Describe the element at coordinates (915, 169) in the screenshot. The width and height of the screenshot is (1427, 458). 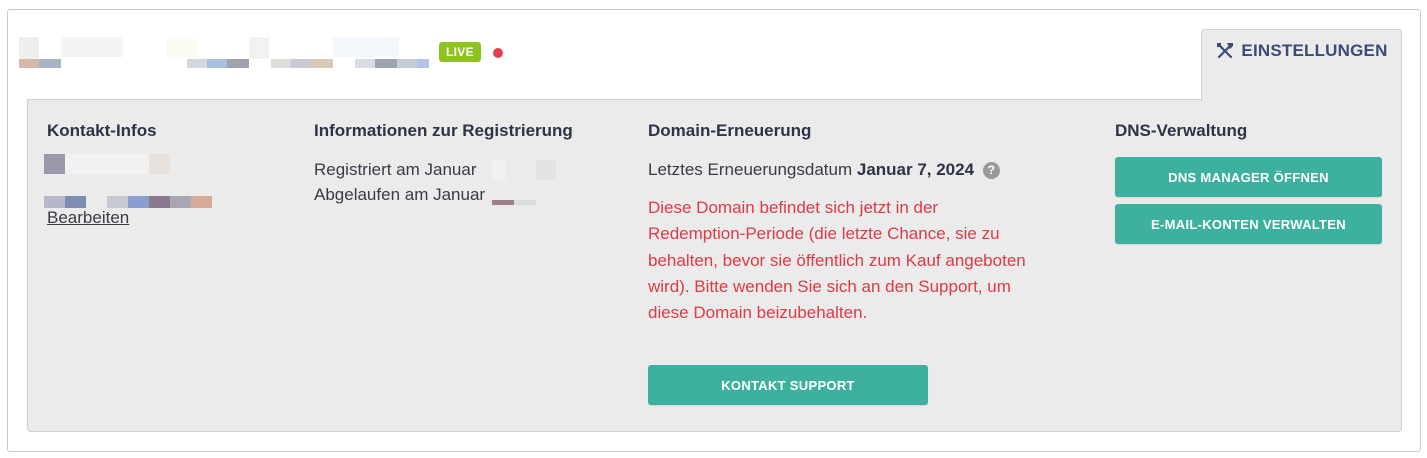
I see `last-renewal-date: Januar 7, 2024` at that location.